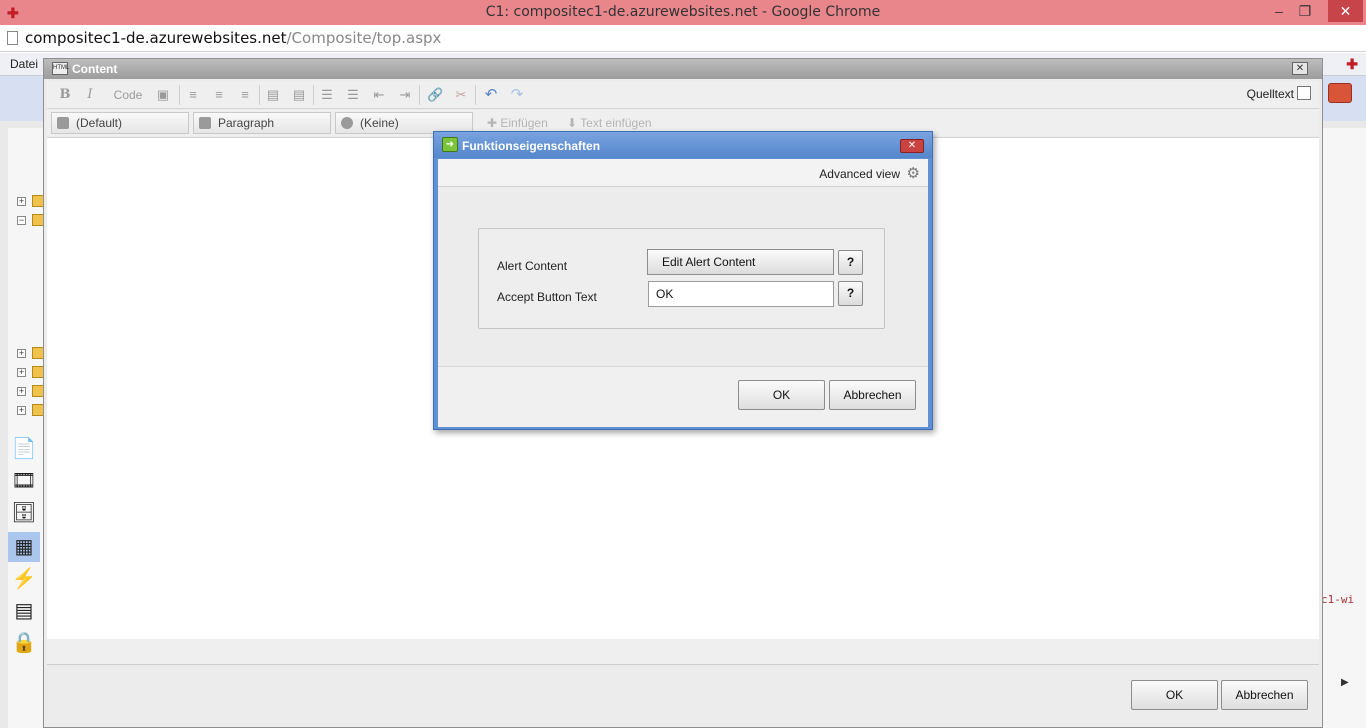  Describe the element at coordinates (1338, 599) in the screenshot. I see `code-snippet: c1-wi` at that location.